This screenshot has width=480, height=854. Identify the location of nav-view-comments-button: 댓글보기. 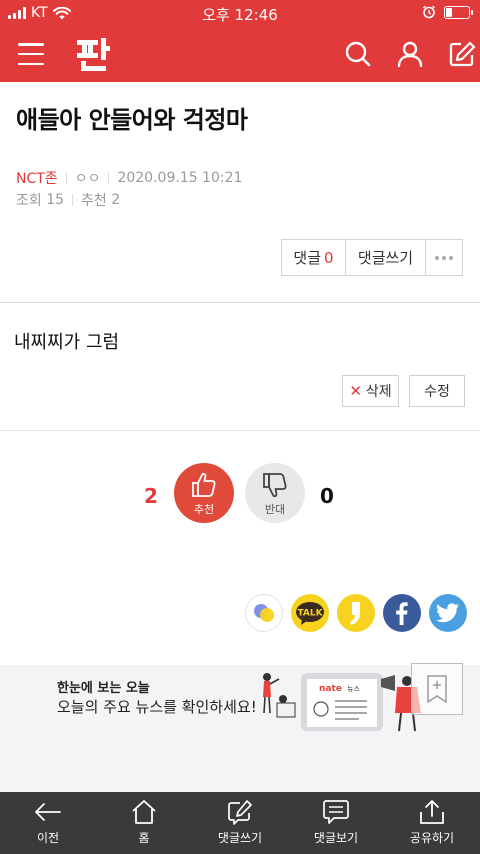
(336, 823).